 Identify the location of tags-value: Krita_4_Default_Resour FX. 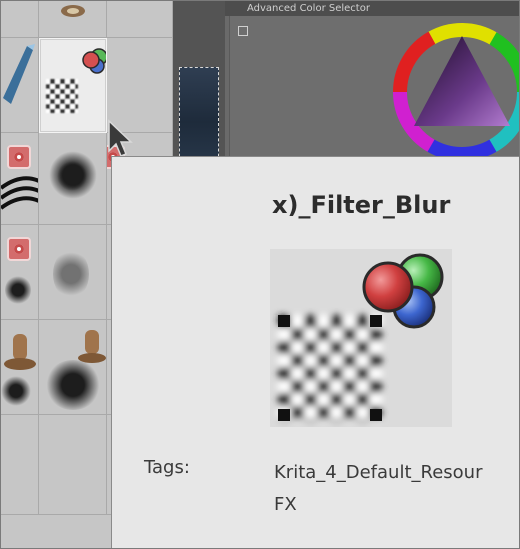
(378, 489).